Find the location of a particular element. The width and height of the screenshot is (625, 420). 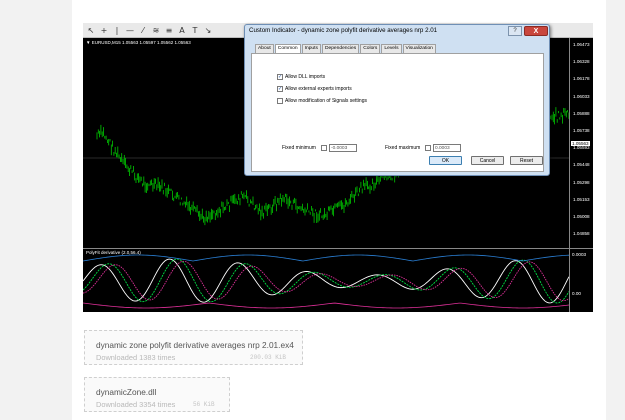

allow-dll-label: Allow DLL imports is located at coordinates (305, 77).